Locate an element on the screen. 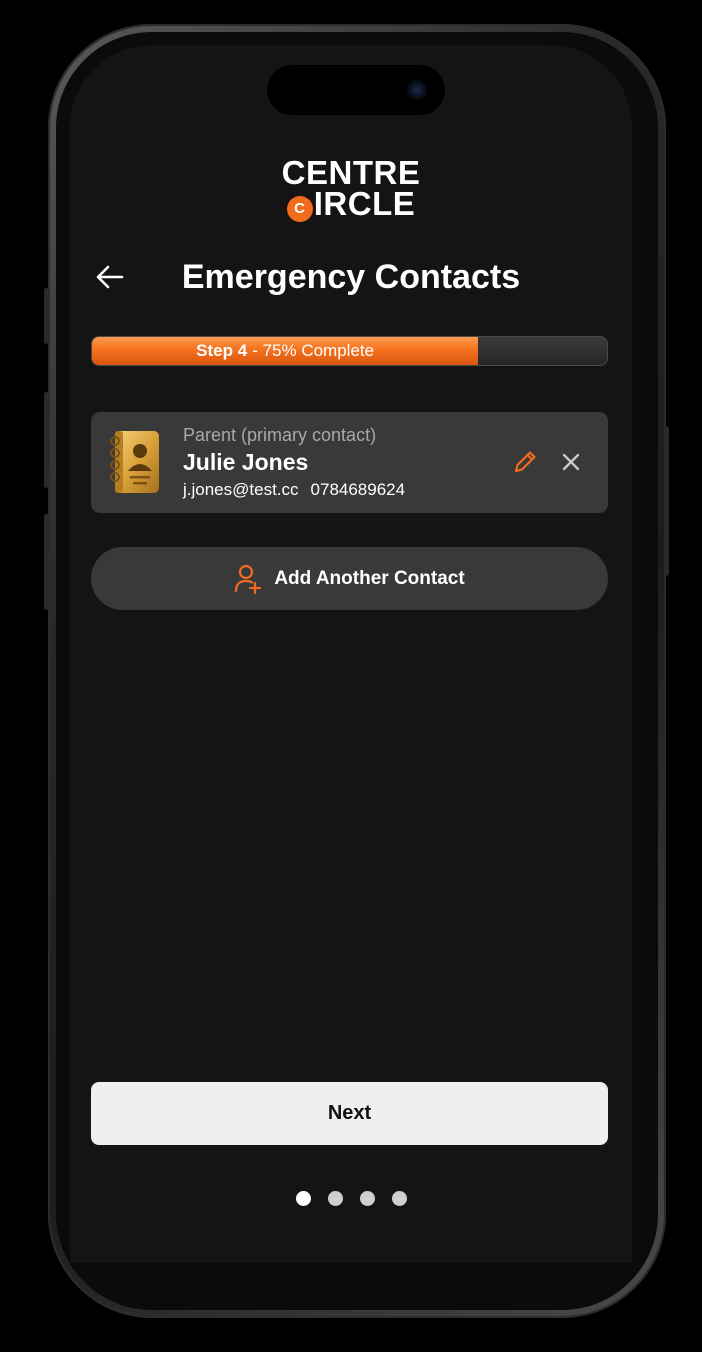 The image size is (702, 1352). add-user-icon is located at coordinates (248, 579).